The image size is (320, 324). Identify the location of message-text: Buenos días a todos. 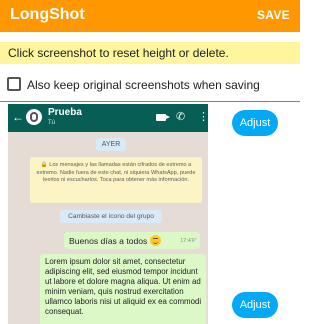
(115, 240).